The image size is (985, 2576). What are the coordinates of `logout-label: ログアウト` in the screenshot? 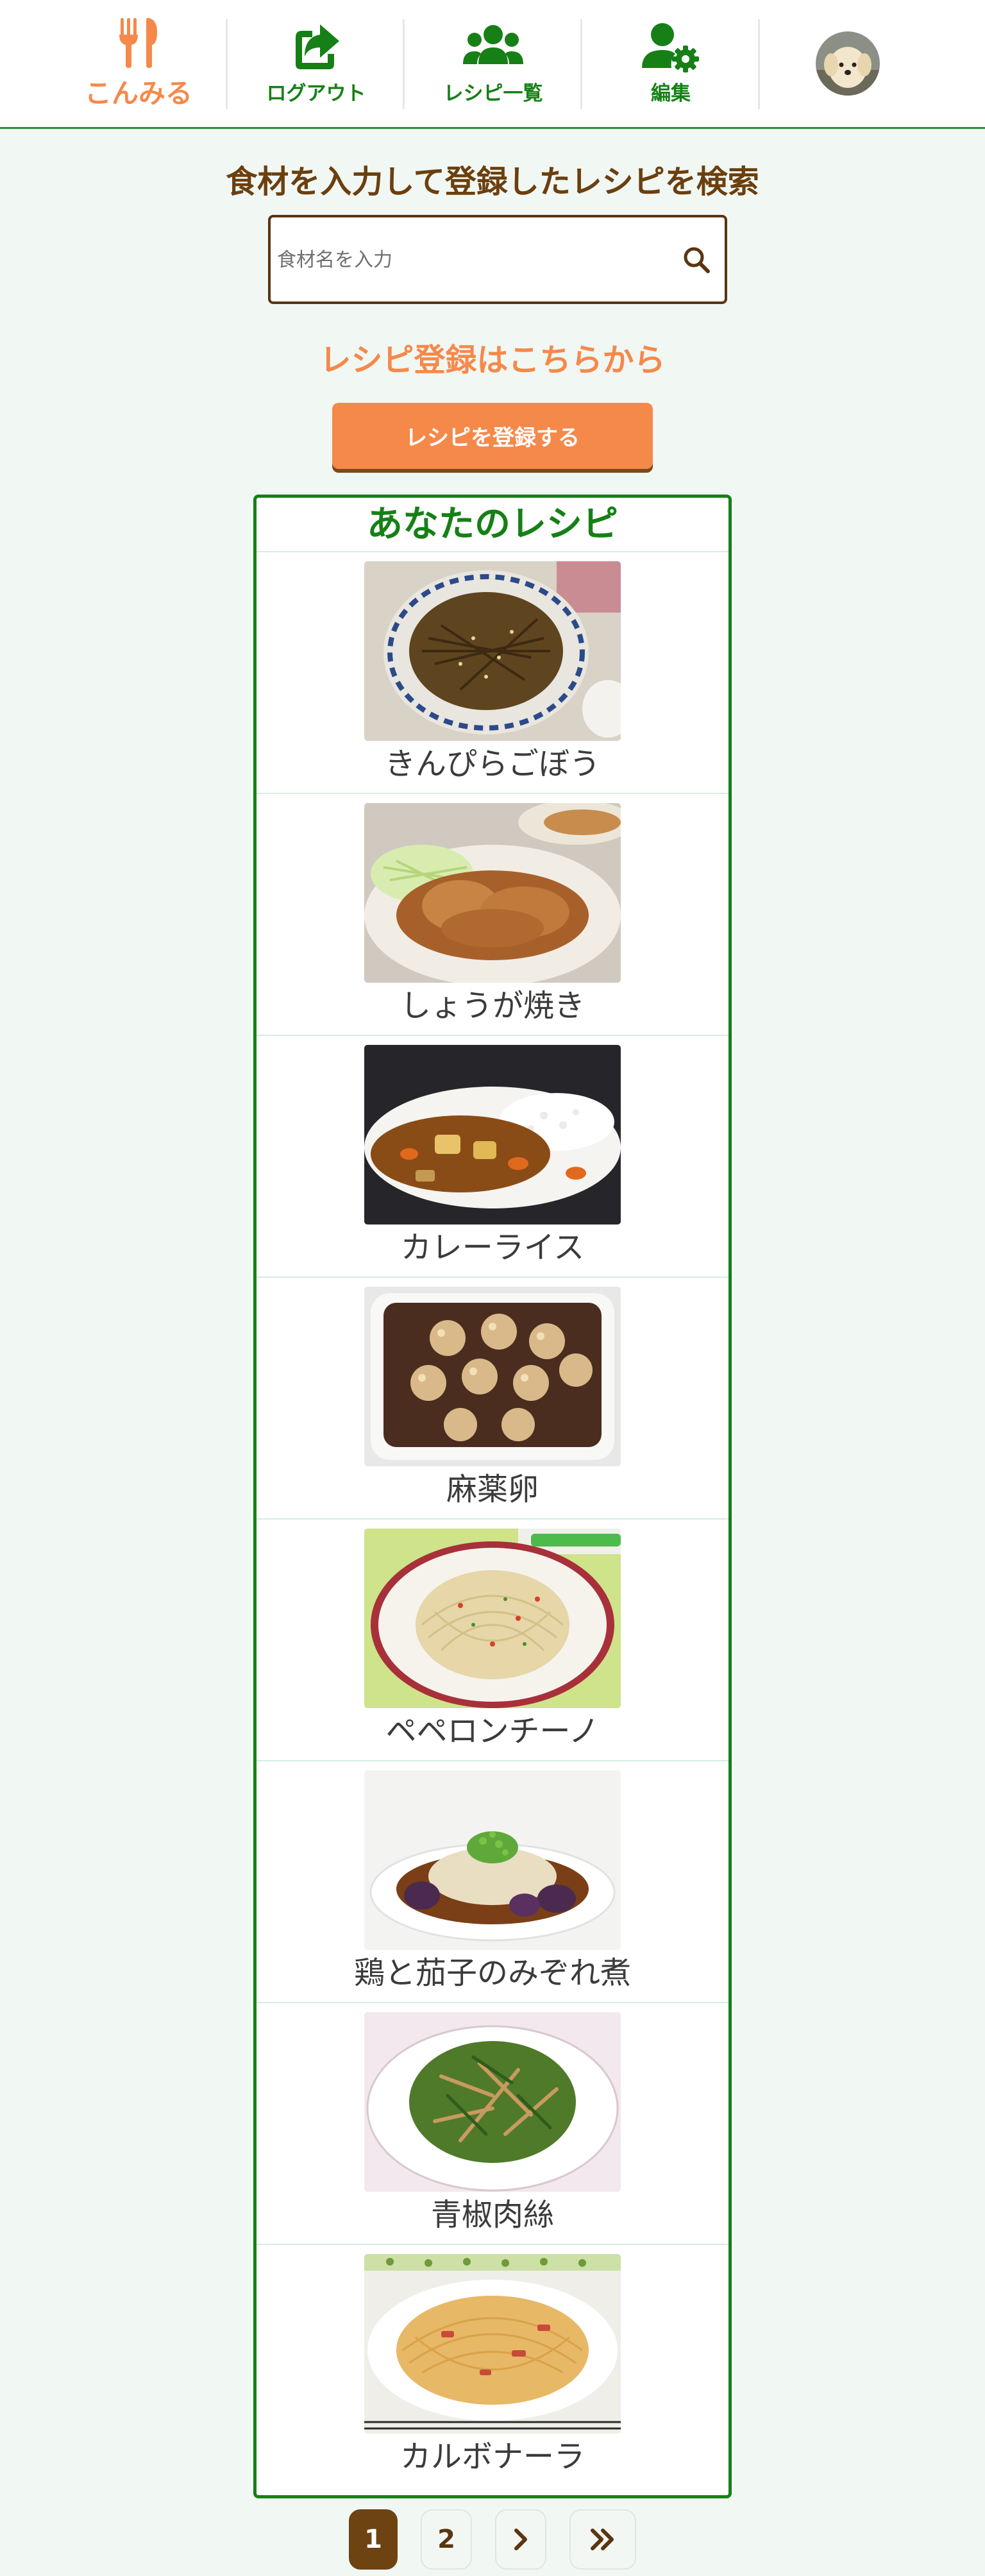 It's located at (316, 93).